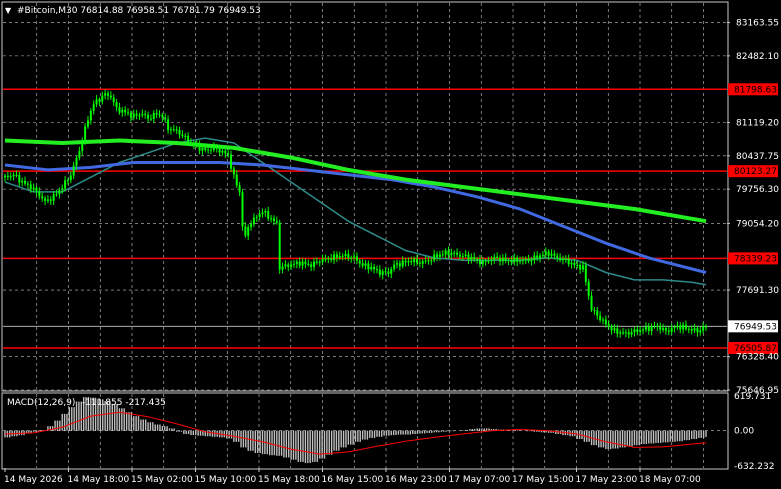  Describe the element at coordinates (353, 480) in the screenshot. I see `time-axis-label: 16 May 15:00` at that location.